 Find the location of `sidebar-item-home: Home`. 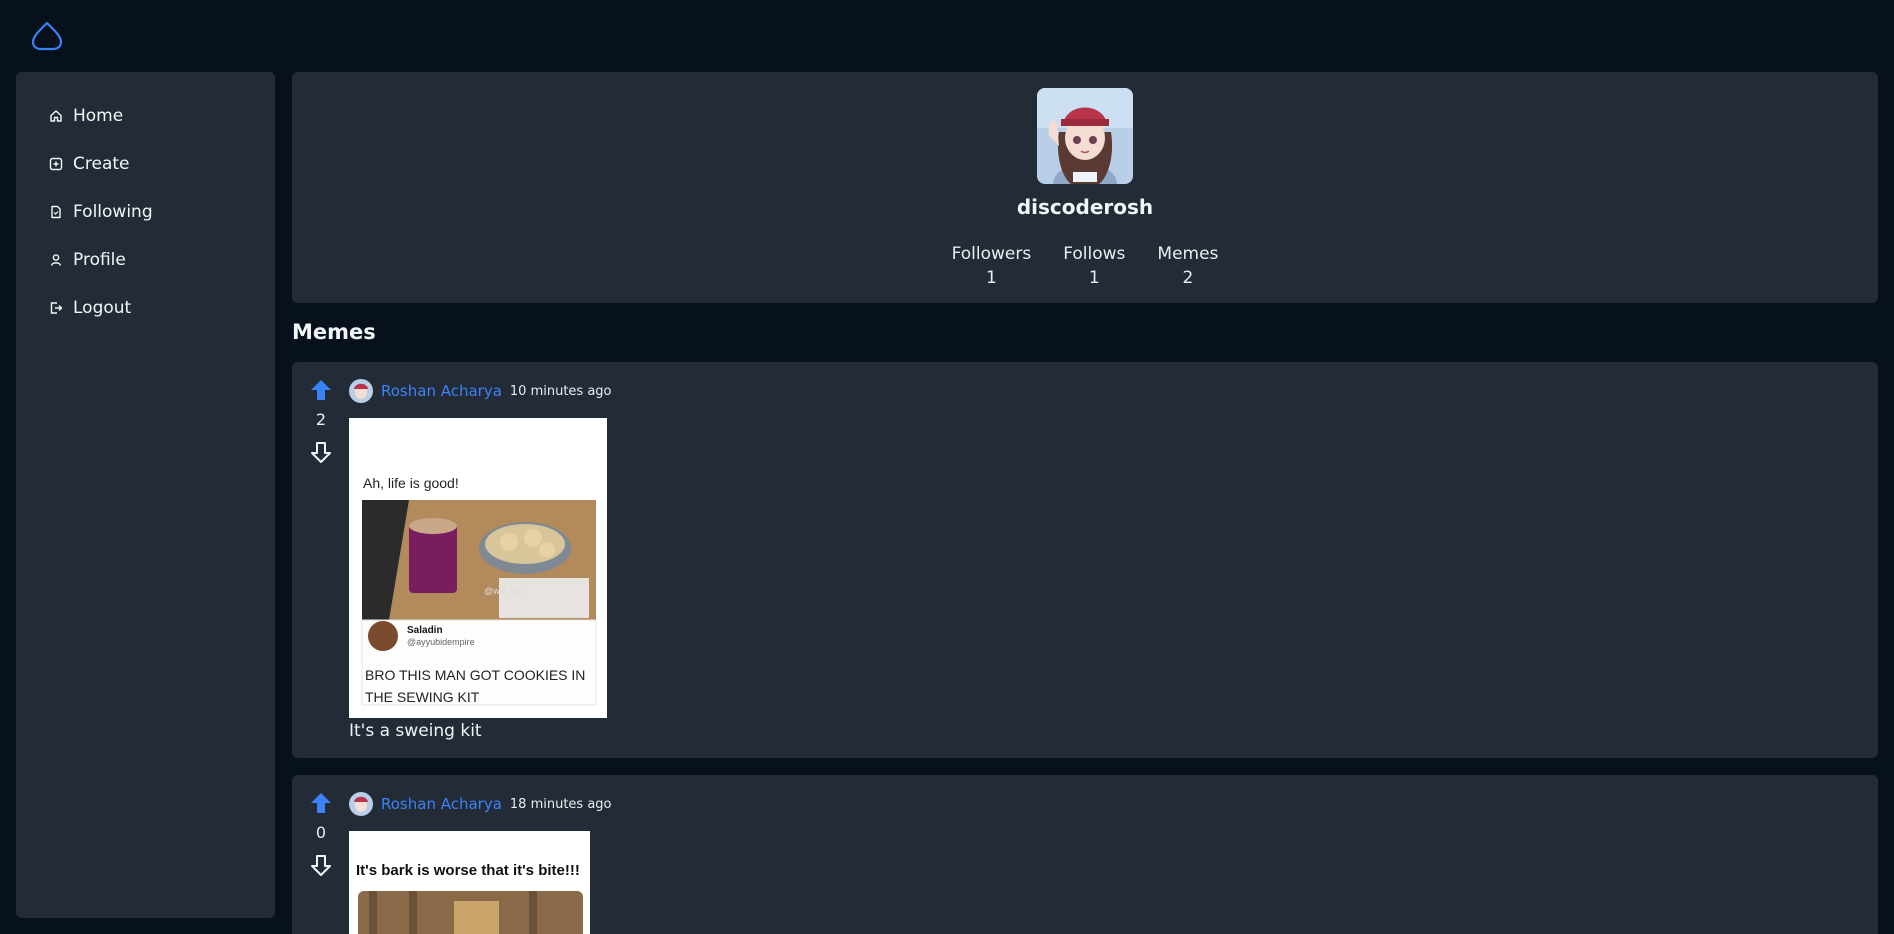

sidebar-item-home: Home is located at coordinates (145, 116).